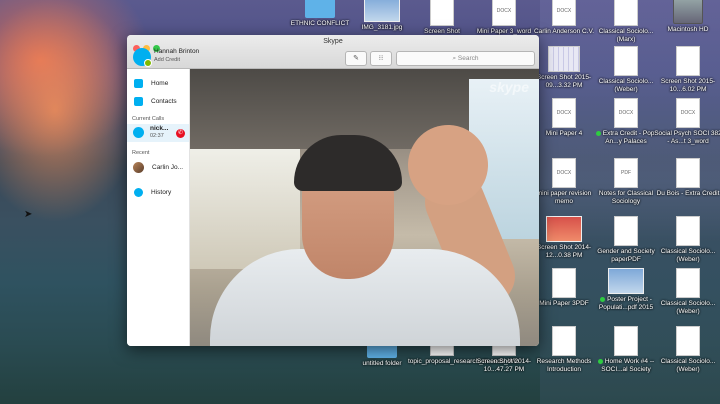  I want to click on mouse-cursor-icon: ➤, so click(28, 214).